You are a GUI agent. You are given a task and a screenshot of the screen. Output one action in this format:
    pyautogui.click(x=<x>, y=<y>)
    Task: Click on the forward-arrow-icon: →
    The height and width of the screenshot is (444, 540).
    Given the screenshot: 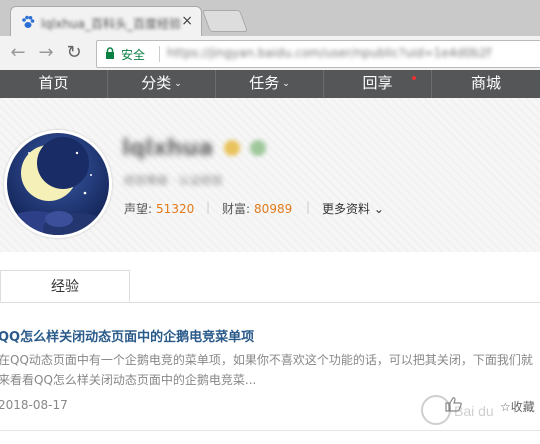 What is the action you would take?
    pyautogui.click(x=46, y=53)
    